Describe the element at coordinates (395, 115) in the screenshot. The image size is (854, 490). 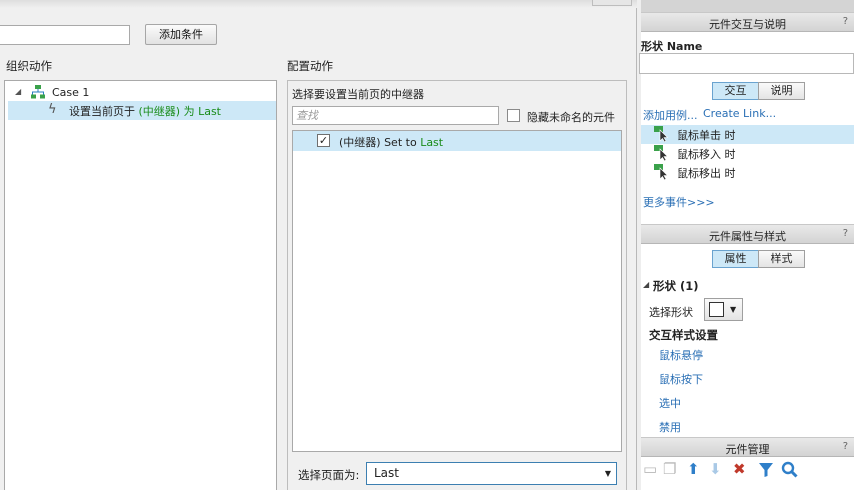
I see `search-input` at that location.